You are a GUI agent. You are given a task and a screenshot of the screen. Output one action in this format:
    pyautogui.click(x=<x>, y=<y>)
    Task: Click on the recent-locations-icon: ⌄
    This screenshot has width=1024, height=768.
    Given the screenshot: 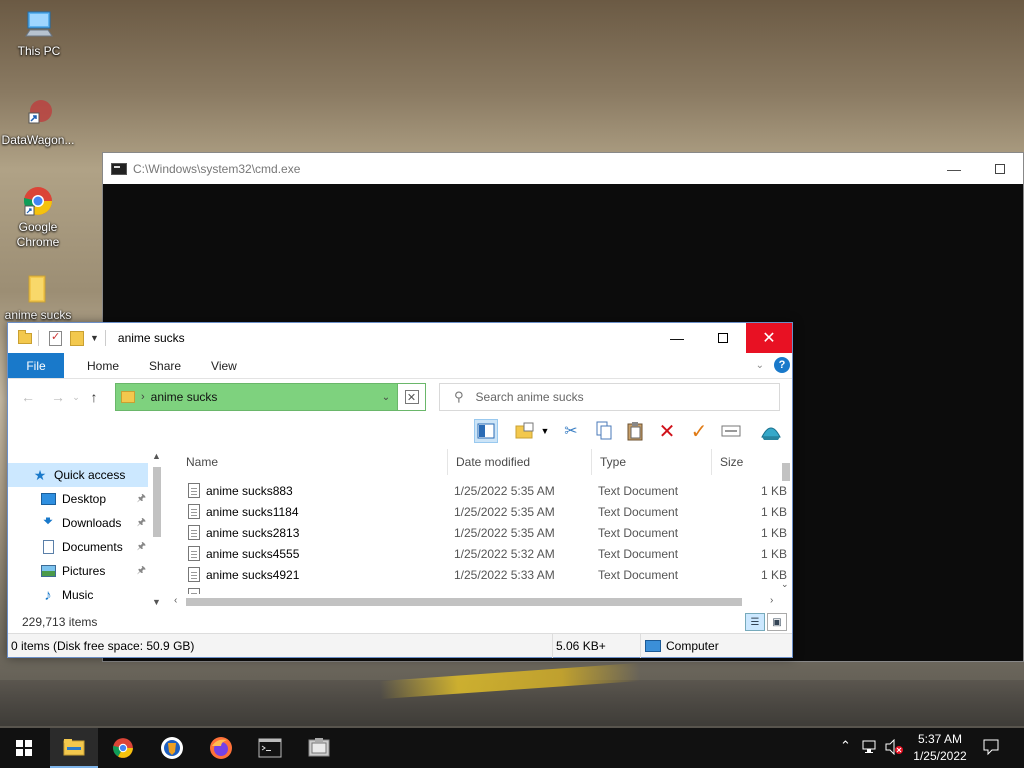 What is the action you would take?
    pyautogui.click(x=76, y=397)
    